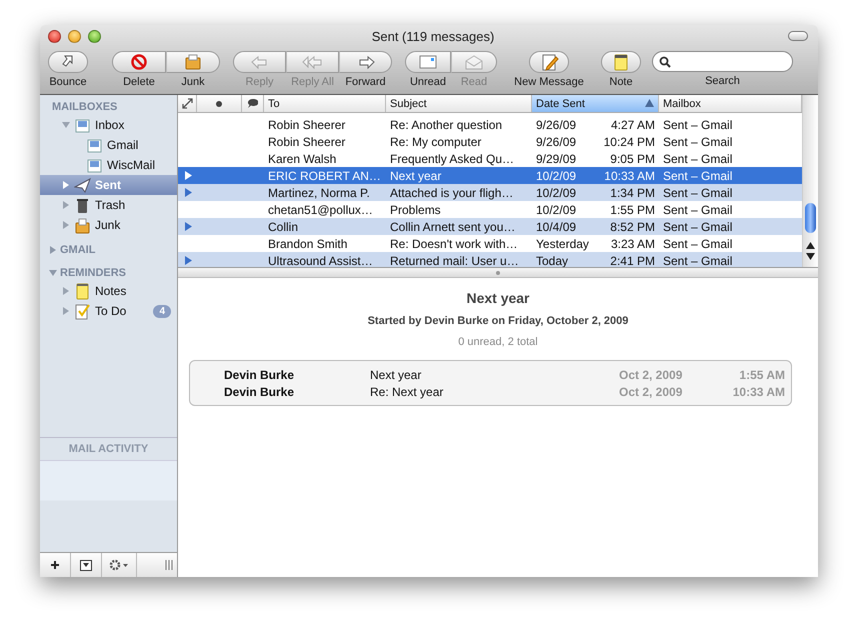  I want to click on resize-grip-icon, so click(169, 565).